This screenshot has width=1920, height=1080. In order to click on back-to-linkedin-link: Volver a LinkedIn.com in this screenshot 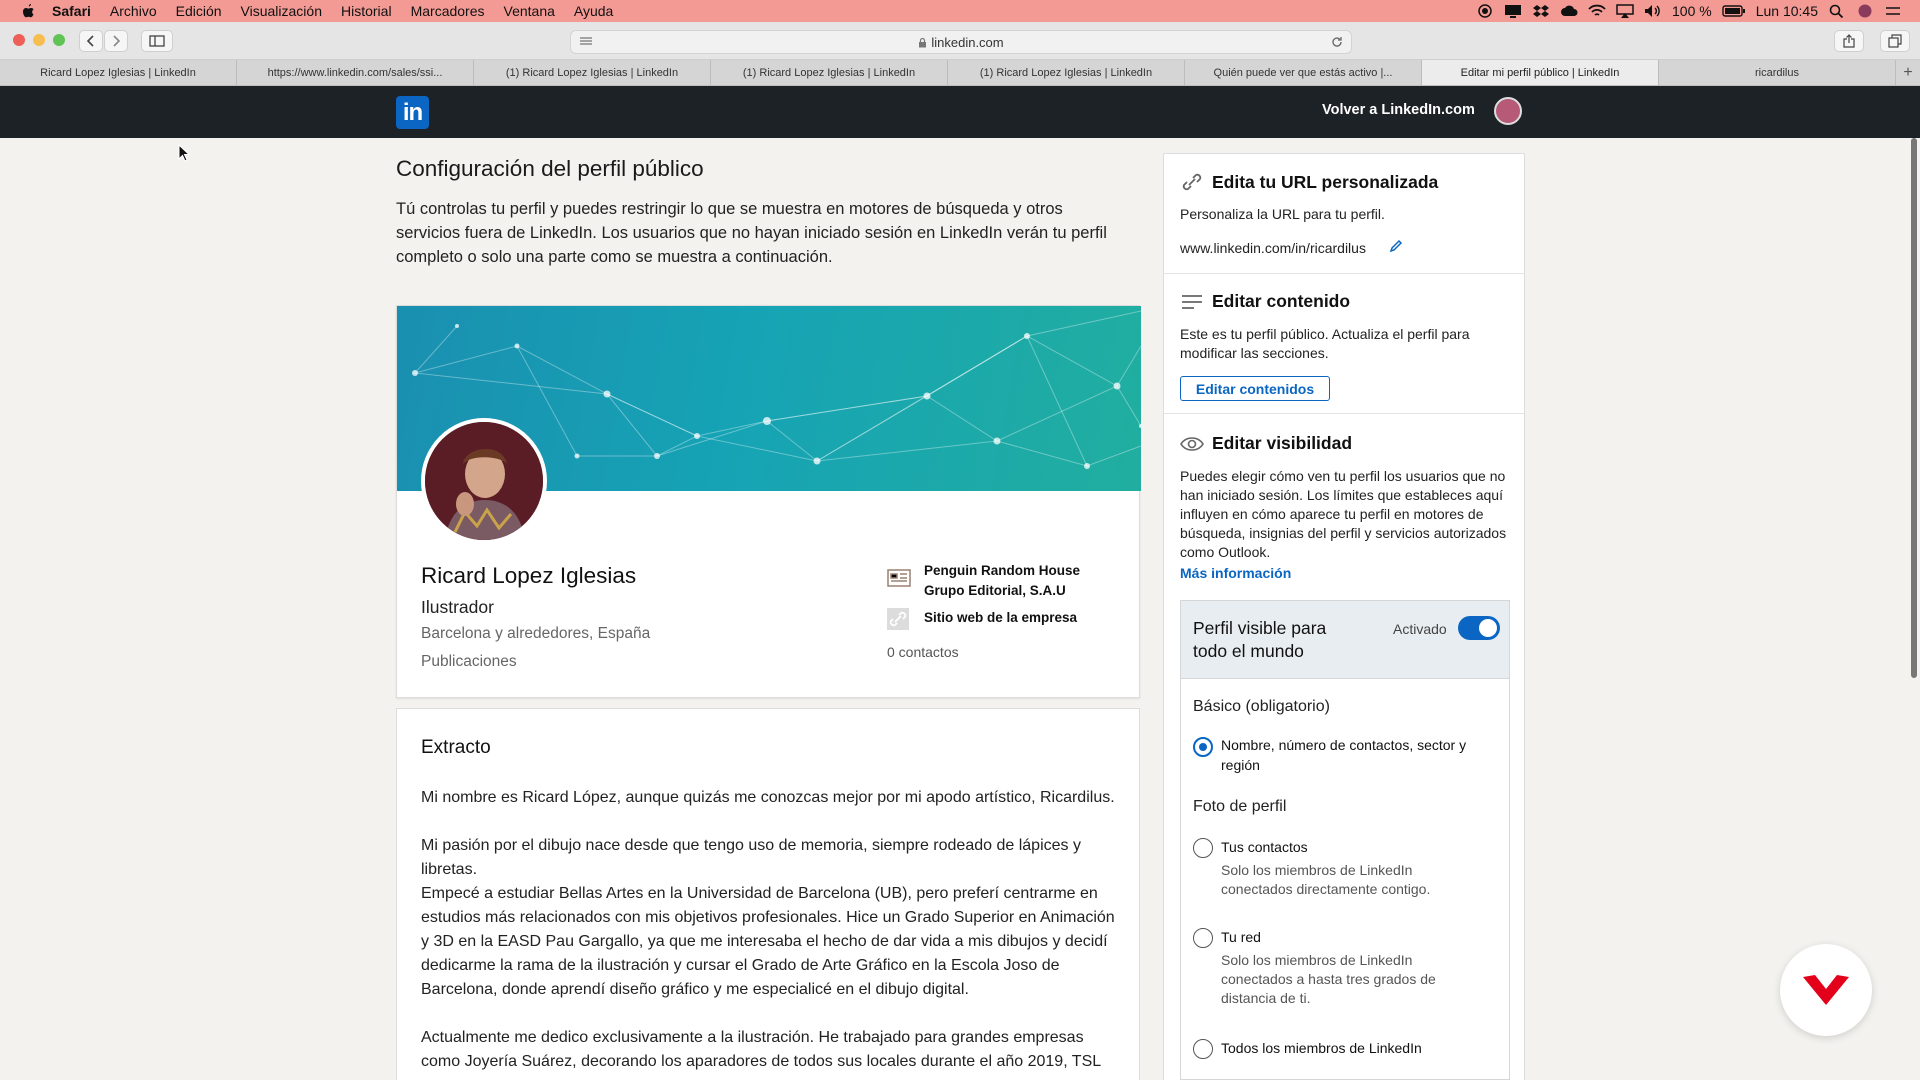, I will do `click(1398, 110)`.